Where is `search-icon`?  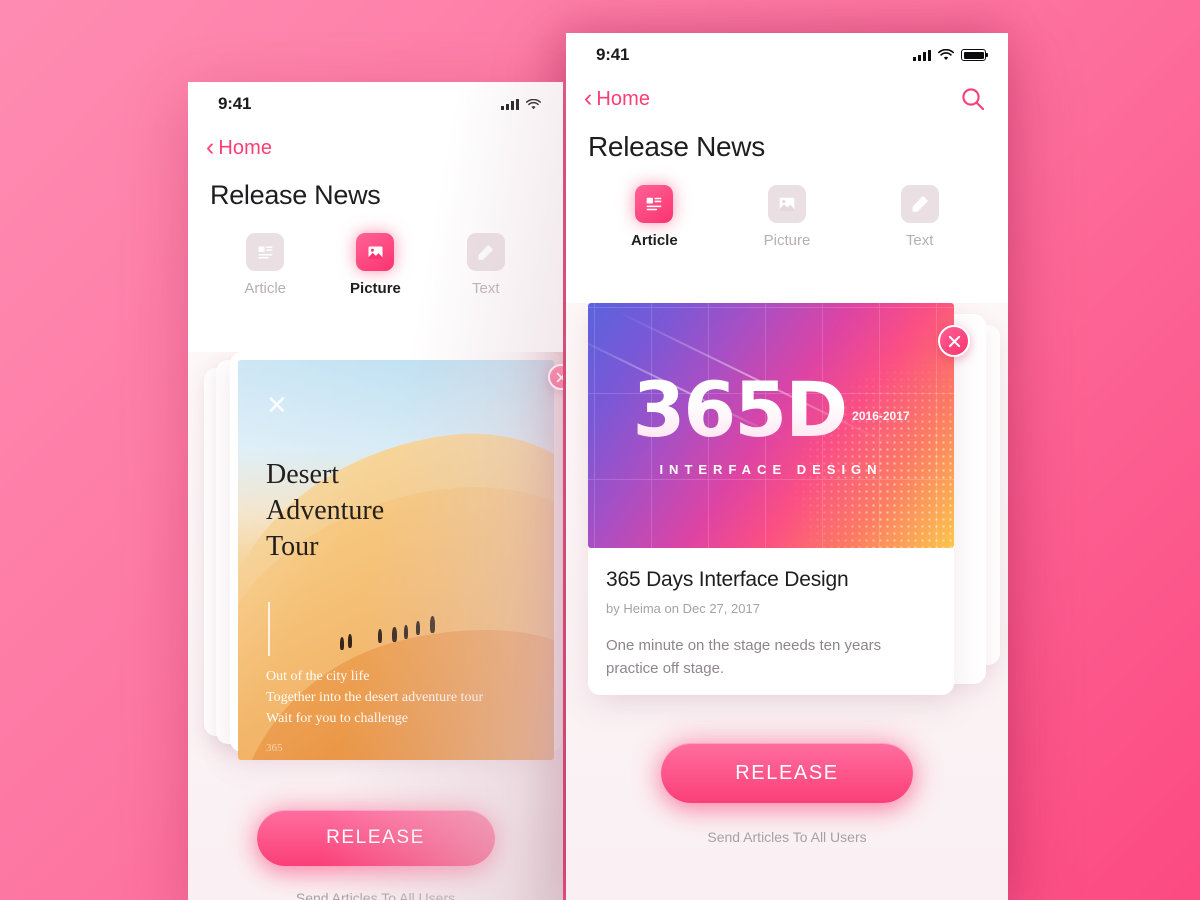
search-icon is located at coordinates (973, 99).